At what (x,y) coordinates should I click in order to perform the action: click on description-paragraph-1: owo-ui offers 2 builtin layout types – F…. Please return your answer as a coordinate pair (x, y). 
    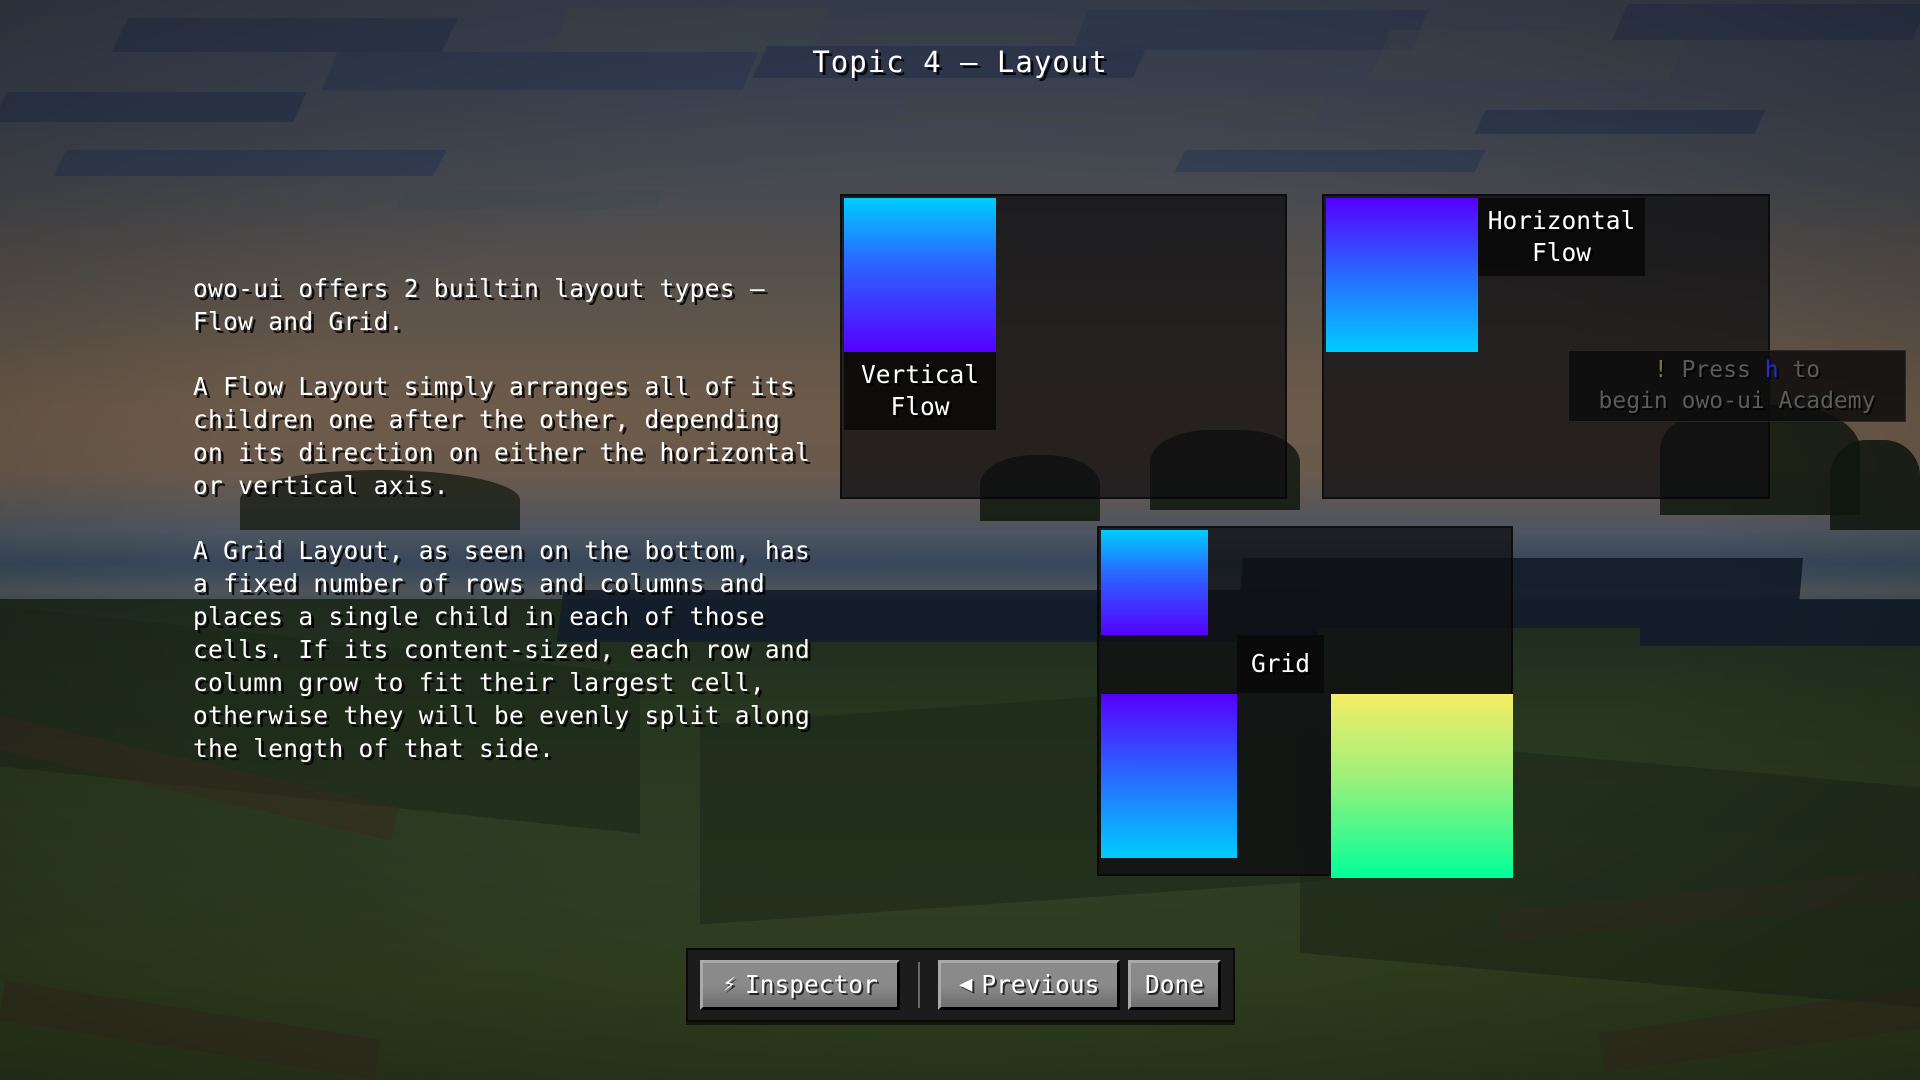
    Looking at the image, I should click on (479, 305).